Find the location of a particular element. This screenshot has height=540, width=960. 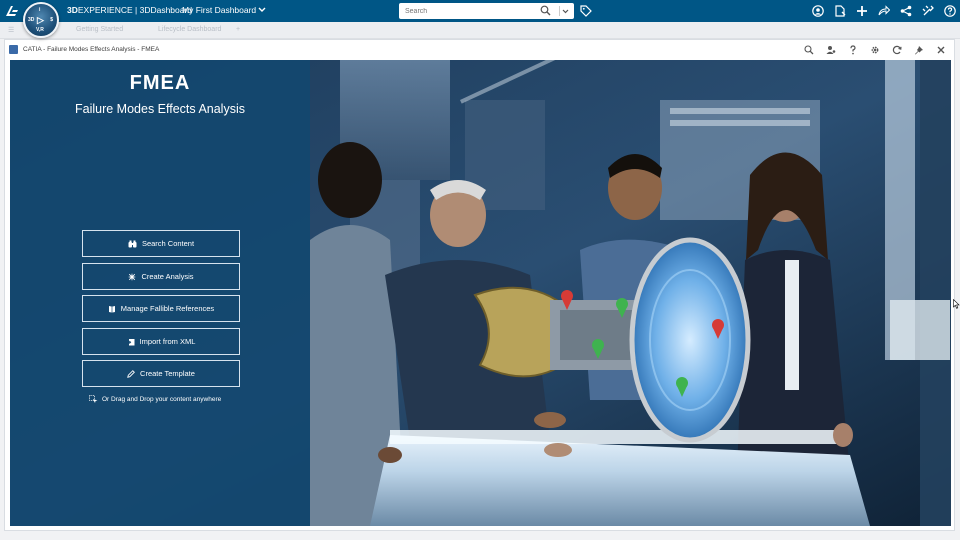

import-from-xml-button: Import from XML is located at coordinates (161, 341).